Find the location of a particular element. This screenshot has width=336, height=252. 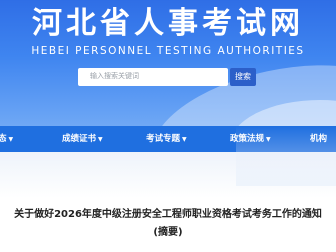

nav-item-label: 态 is located at coordinates (3, 139).